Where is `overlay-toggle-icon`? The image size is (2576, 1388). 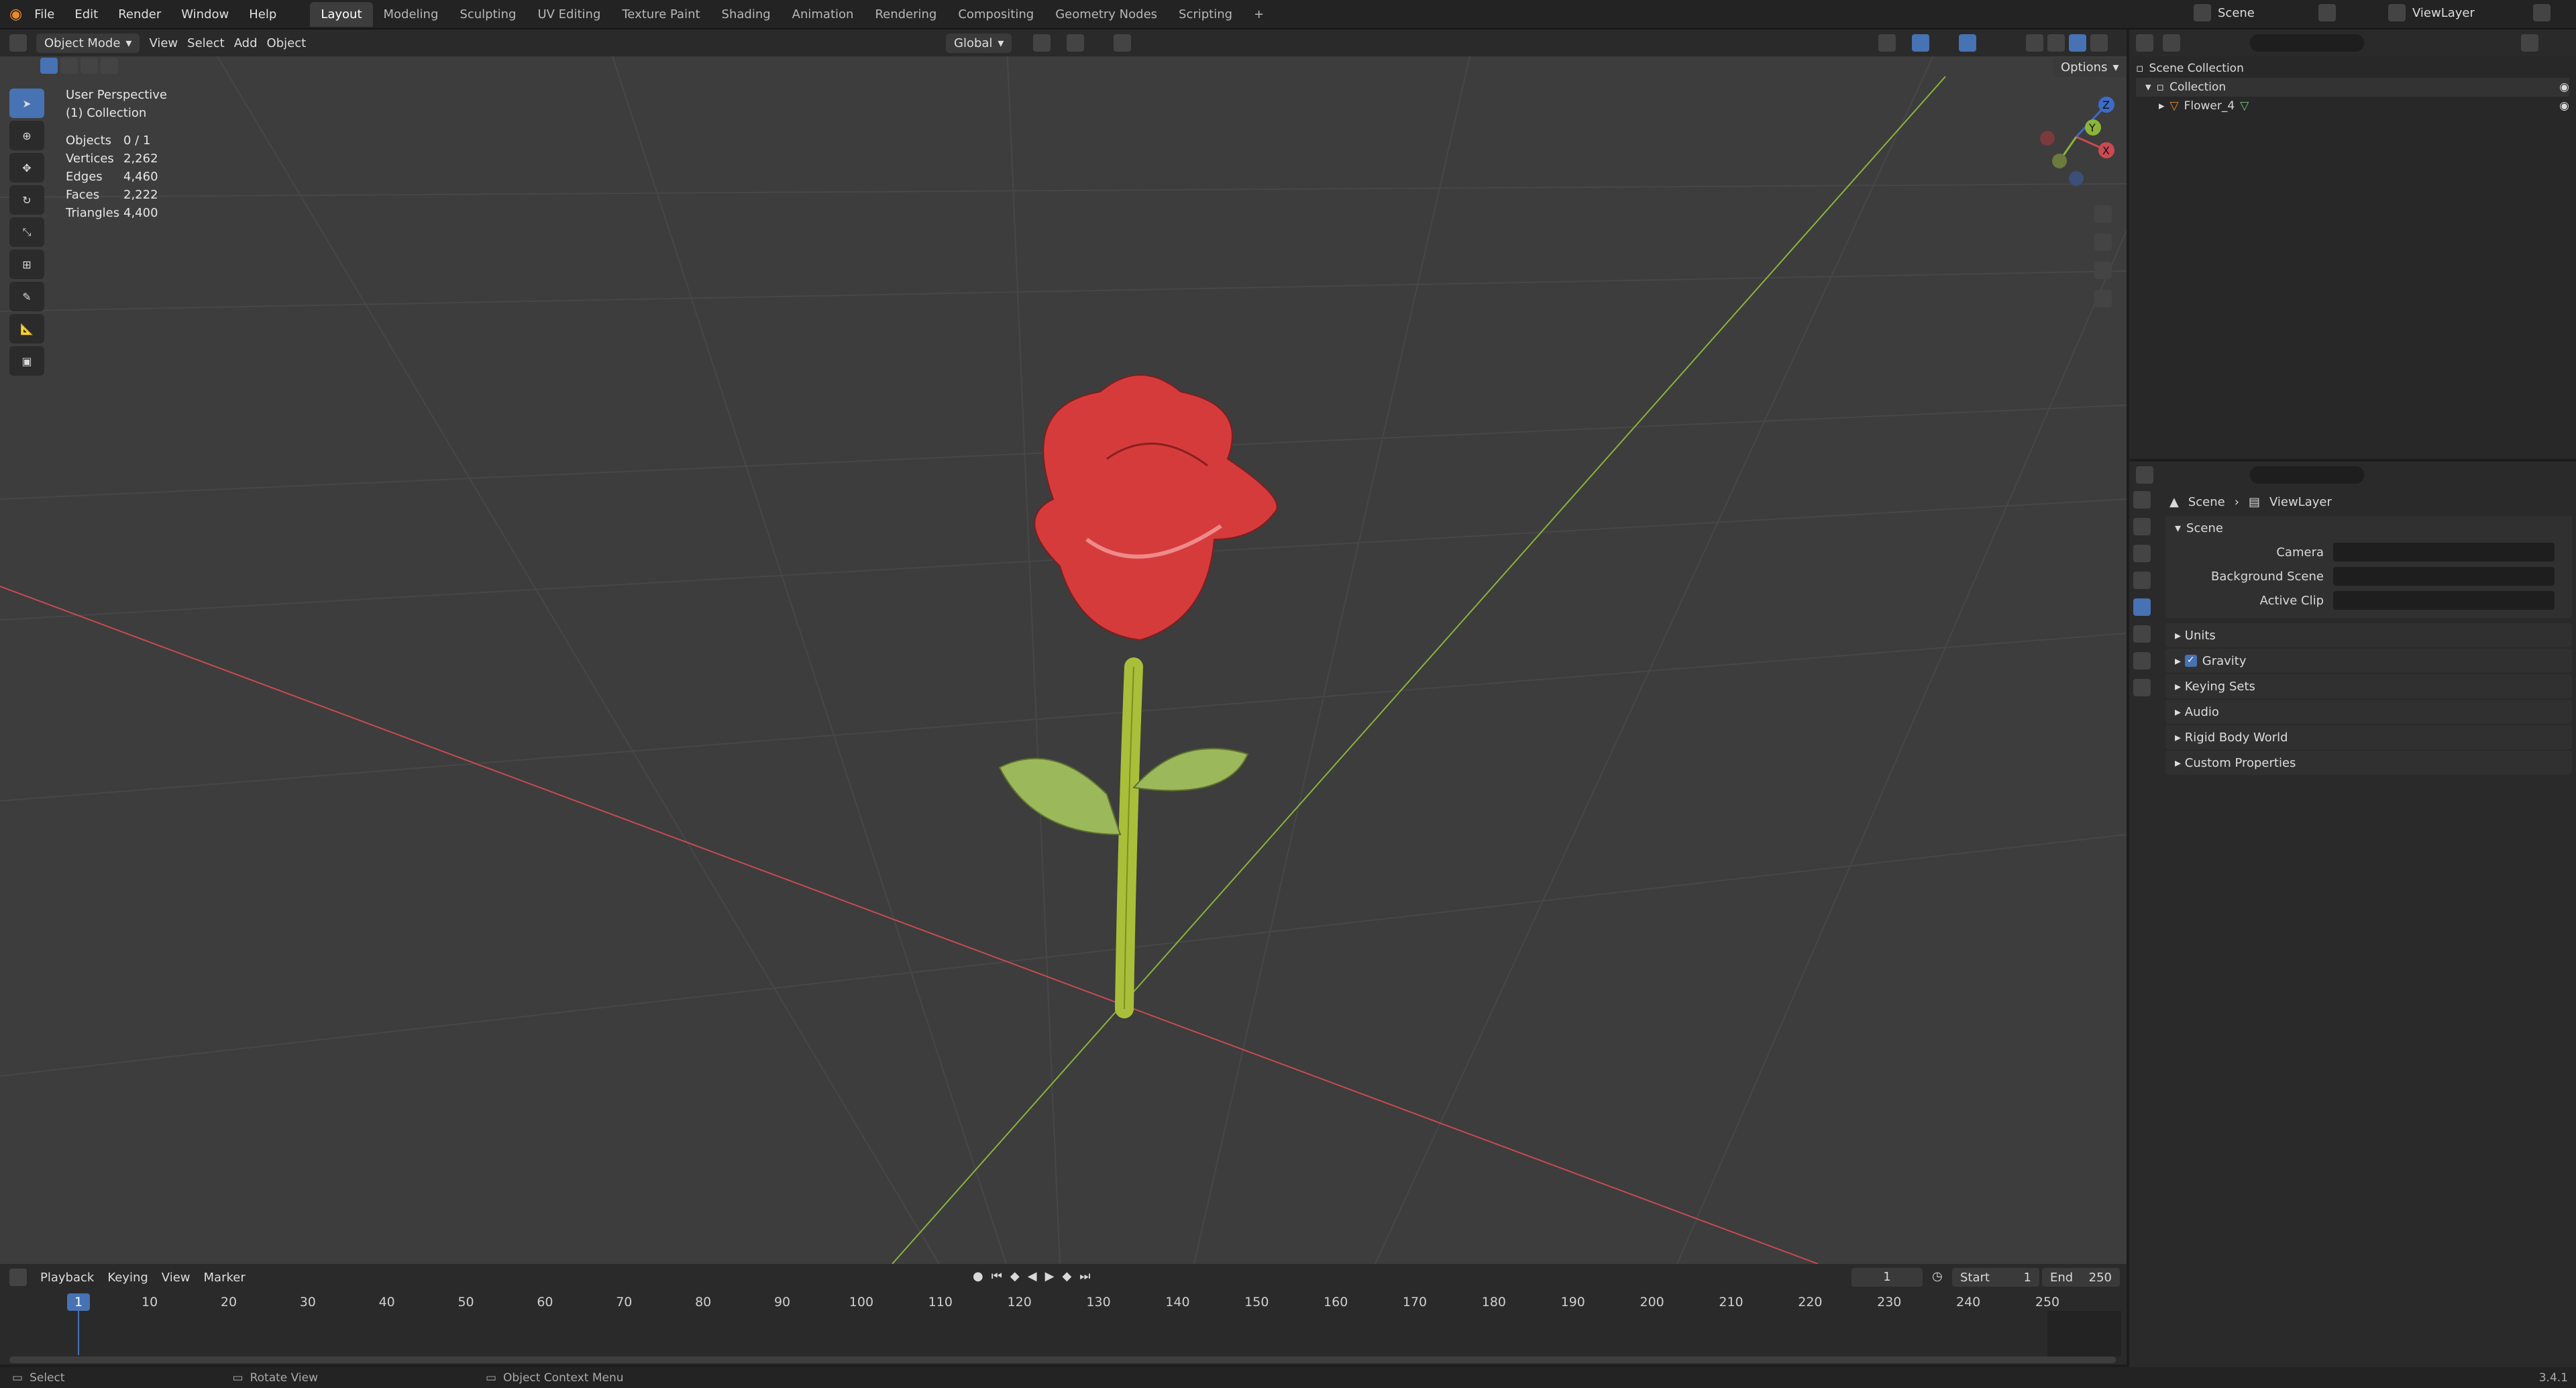
overlay-toggle-icon is located at coordinates (1967, 43).